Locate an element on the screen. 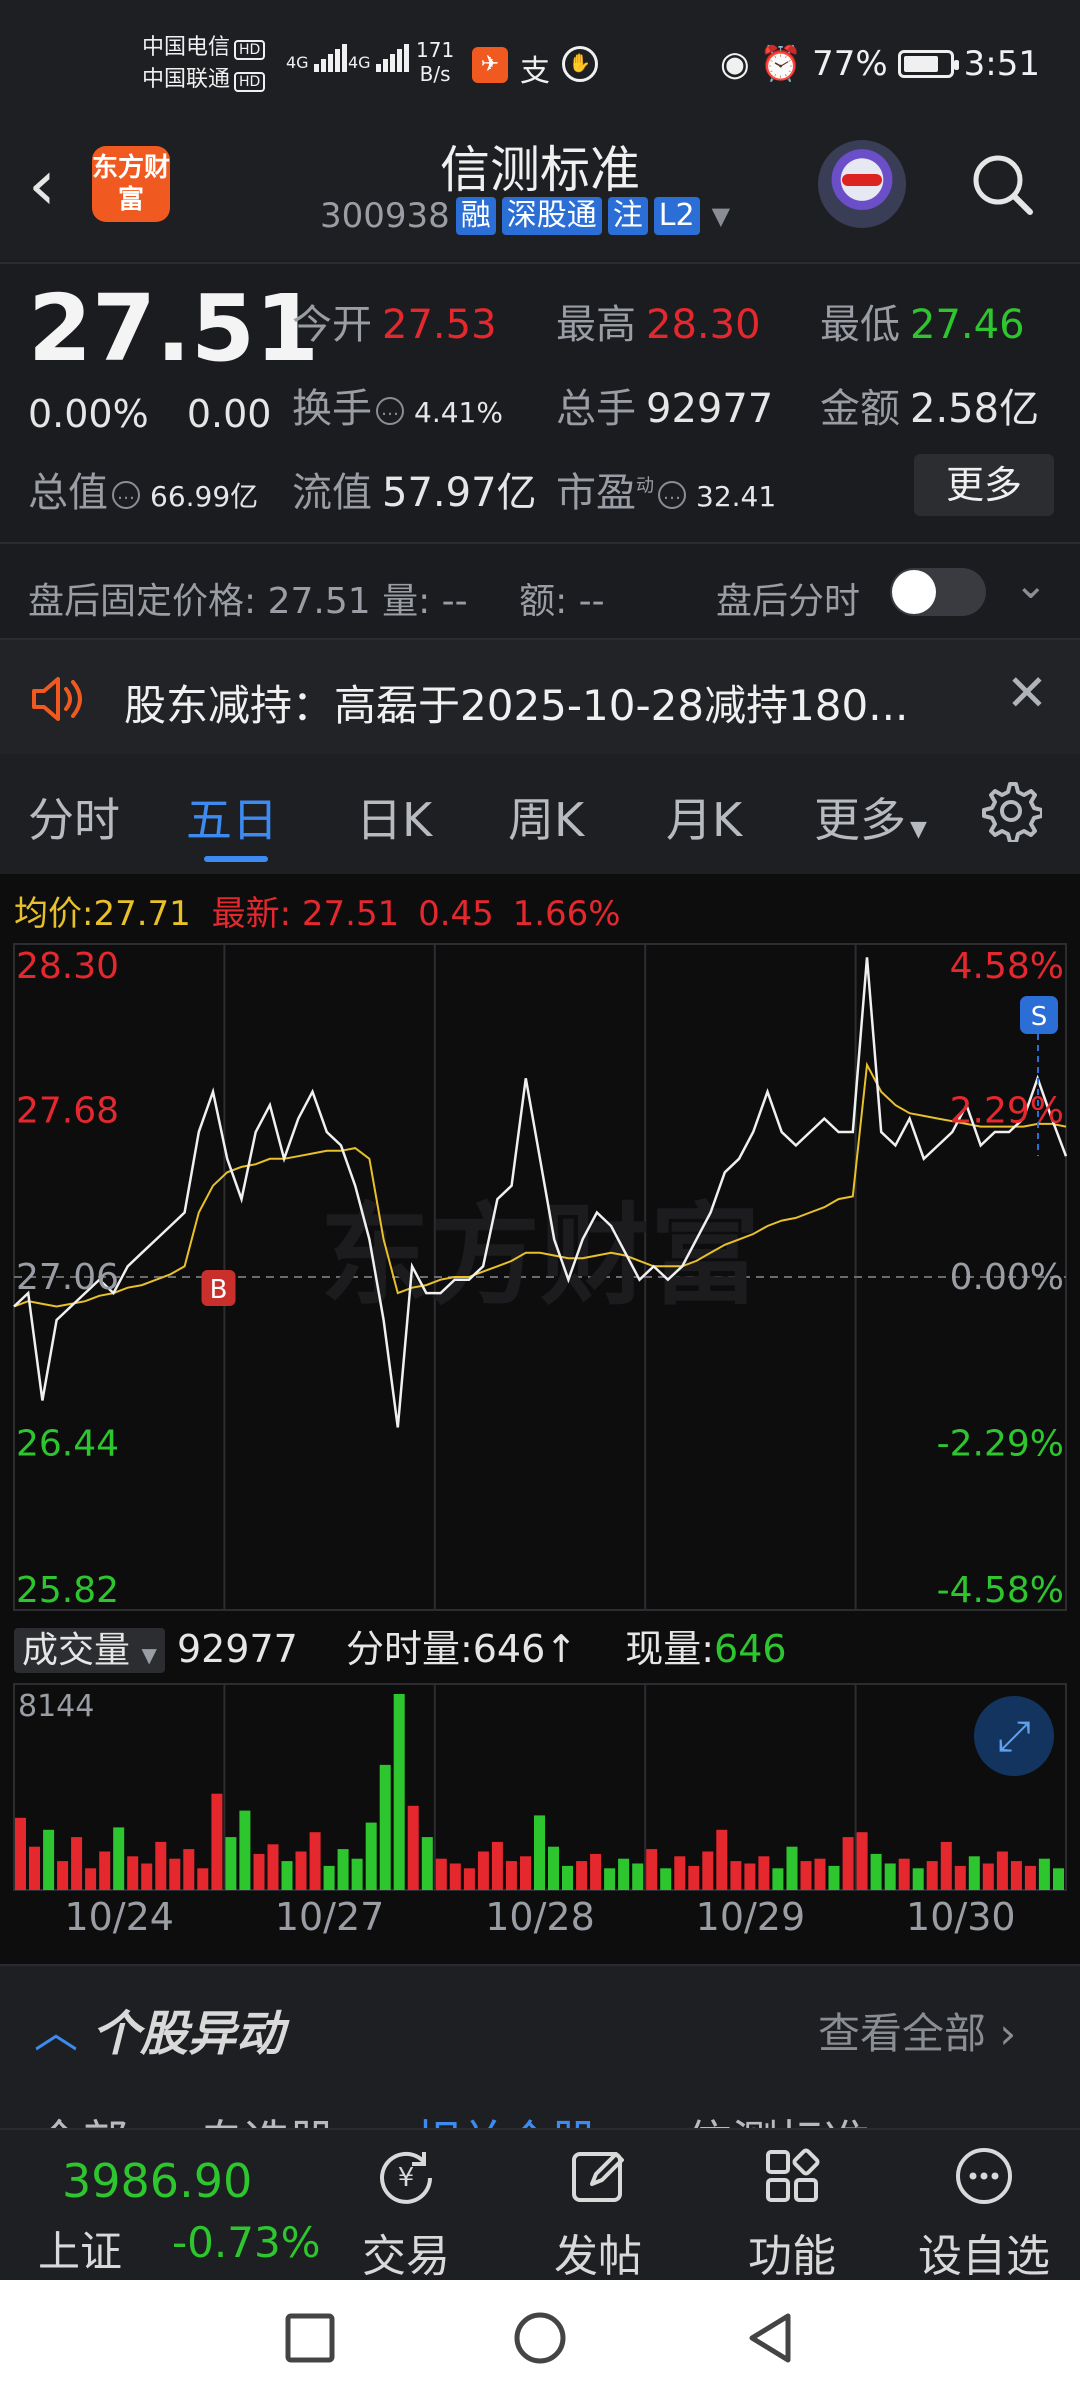 The image size is (1080, 2400). subtab-all: 全部 is located at coordinates (82, 2117).